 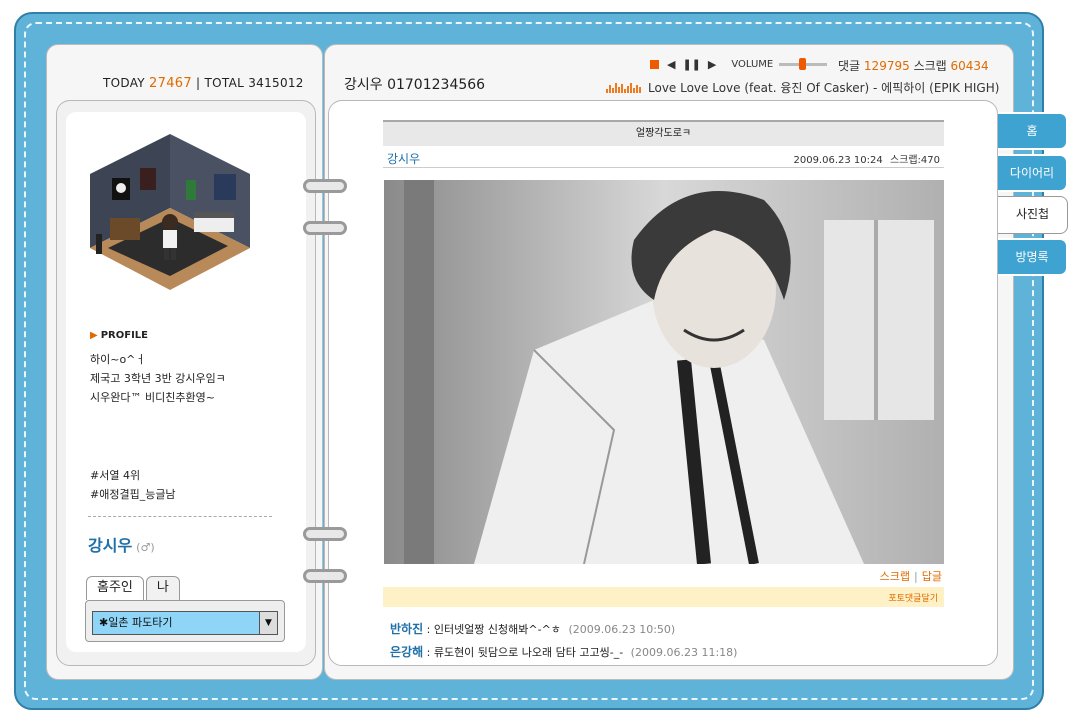 What do you see at coordinates (622, 629) in the screenshot?
I see `comment-date: (2009.06.23 10:50)` at bounding box center [622, 629].